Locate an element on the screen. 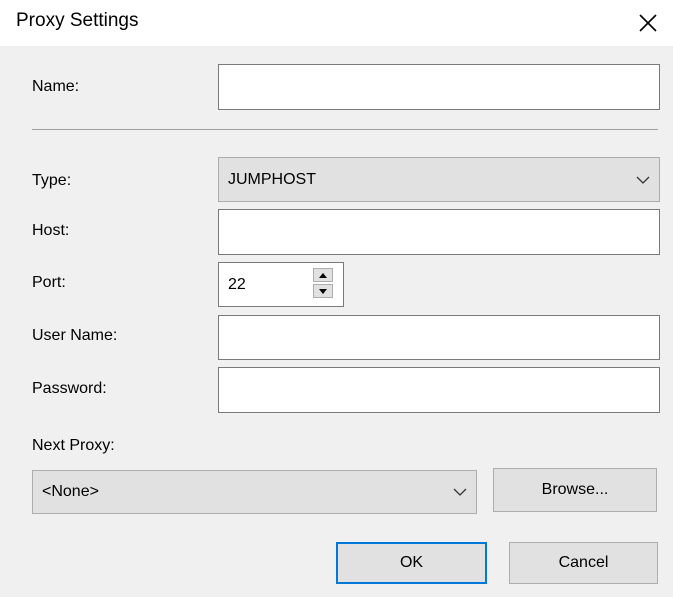 This screenshot has width=673, height=597. spin-down-icon is located at coordinates (323, 291).